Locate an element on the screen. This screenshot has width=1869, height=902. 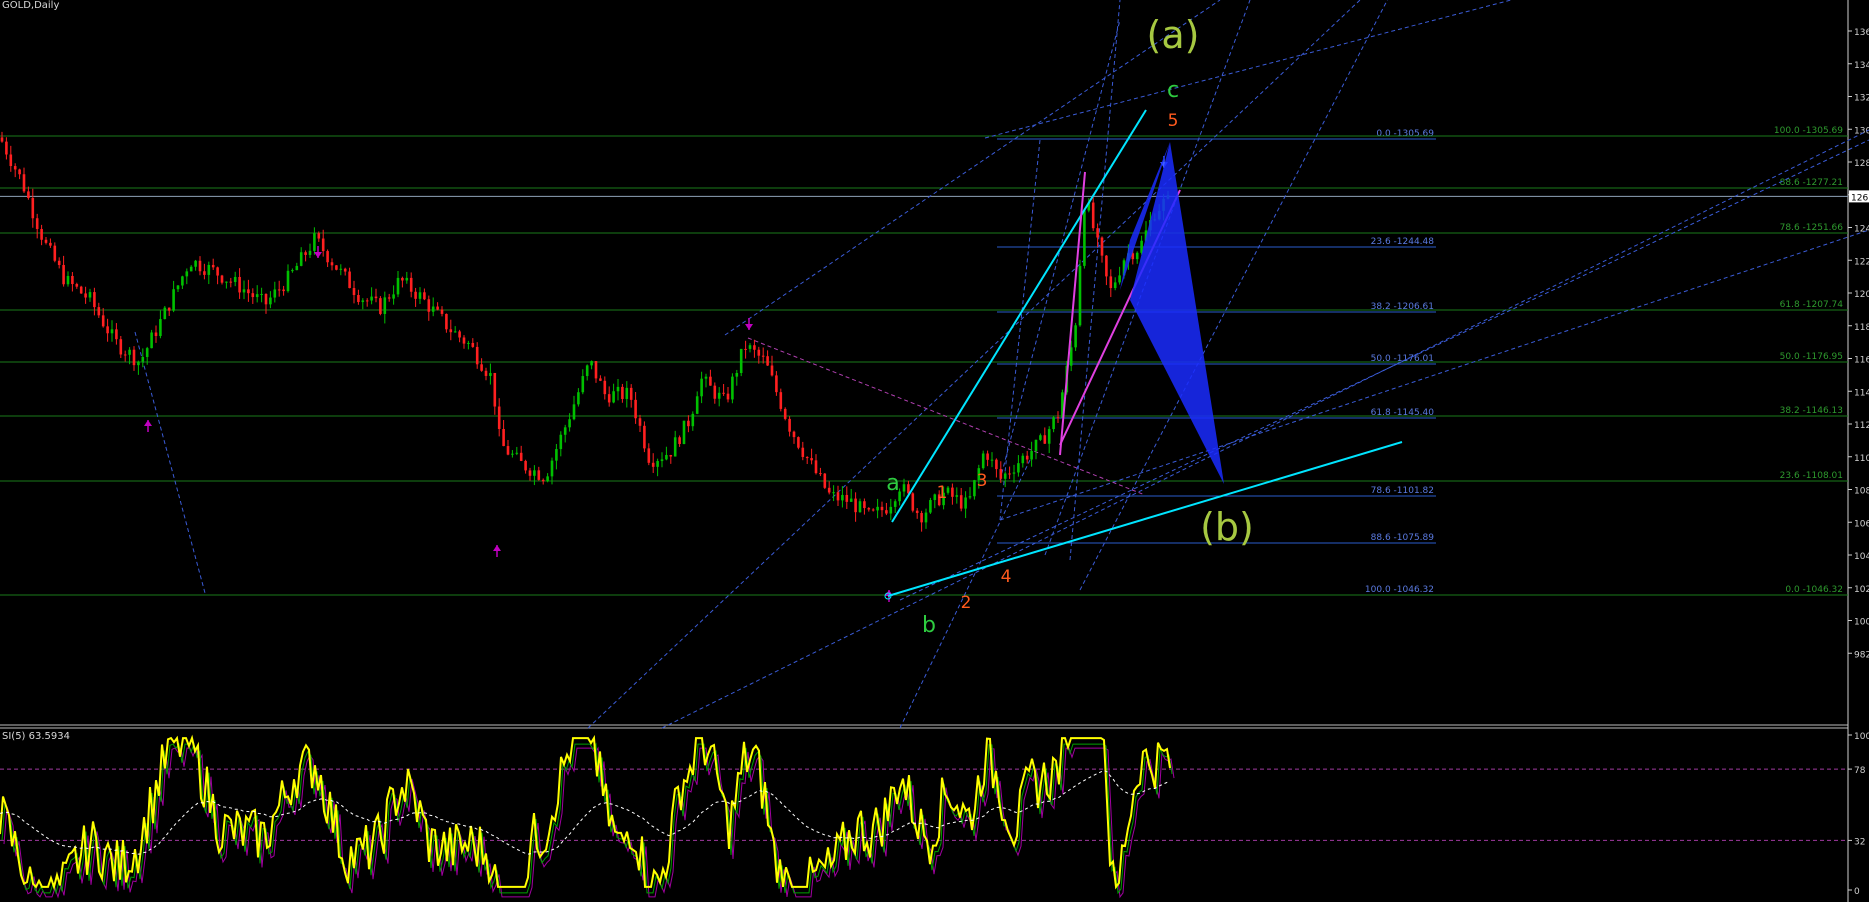
current-price-tag: 1261 is located at coordinates (1860, 198).